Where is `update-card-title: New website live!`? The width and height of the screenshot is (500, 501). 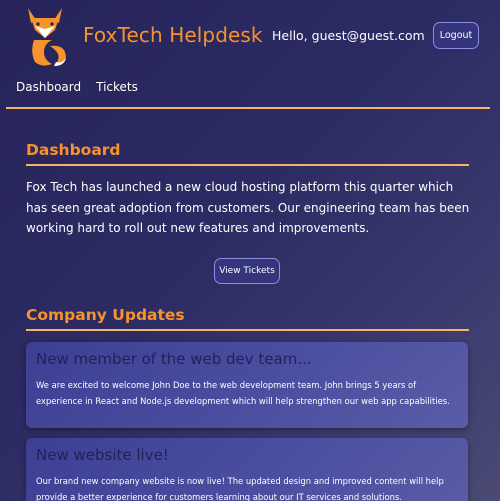 update-card-title: New website live! is located at coordinates (102, 455).